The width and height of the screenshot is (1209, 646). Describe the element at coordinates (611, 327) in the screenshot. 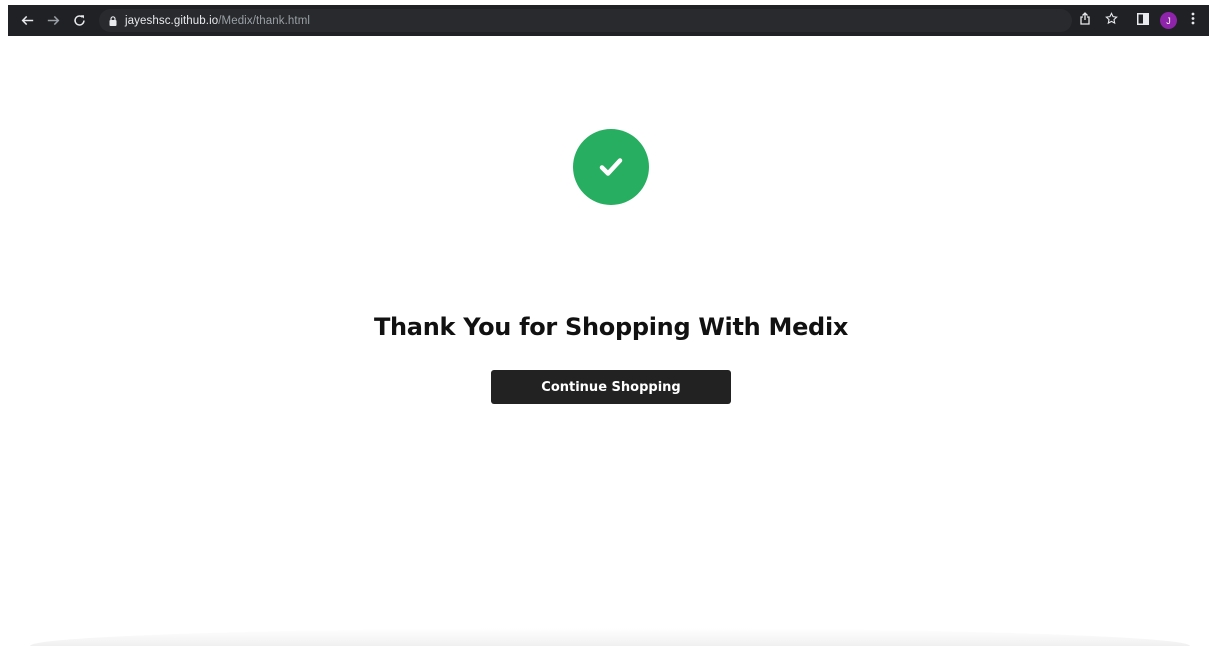

I see `page-title: Thank You for Shopping With Medix` at that location.